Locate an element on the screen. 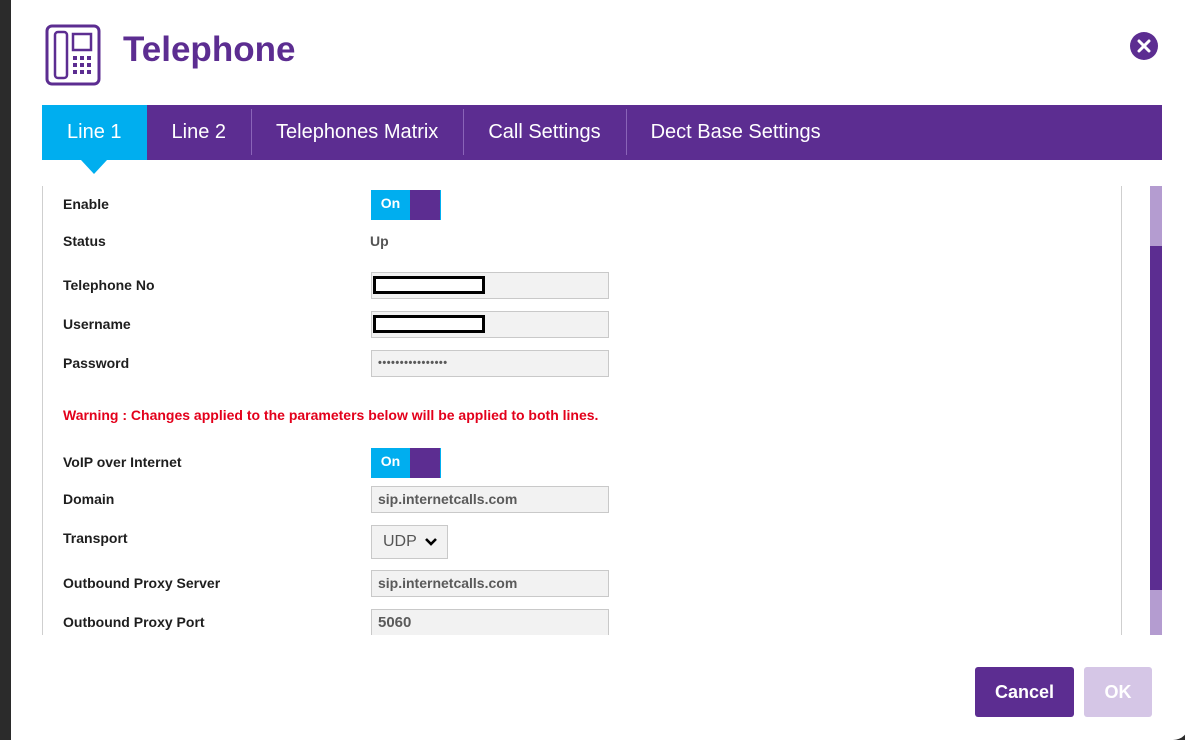 The width and height of the screenshot is (1189, 740). close-icon is located at coordinates (1144, 46).